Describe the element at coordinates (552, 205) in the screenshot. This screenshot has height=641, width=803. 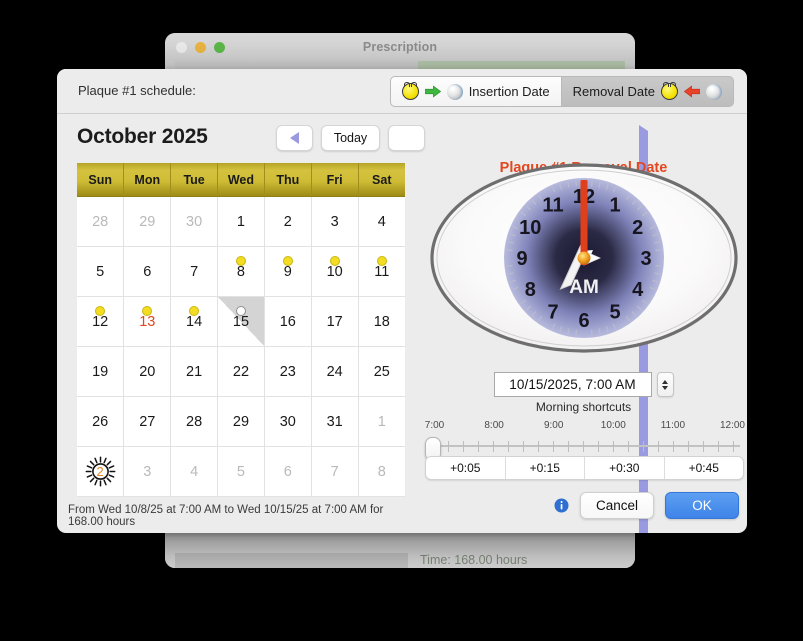
I see `clock-numeral-11: 11` at that location.